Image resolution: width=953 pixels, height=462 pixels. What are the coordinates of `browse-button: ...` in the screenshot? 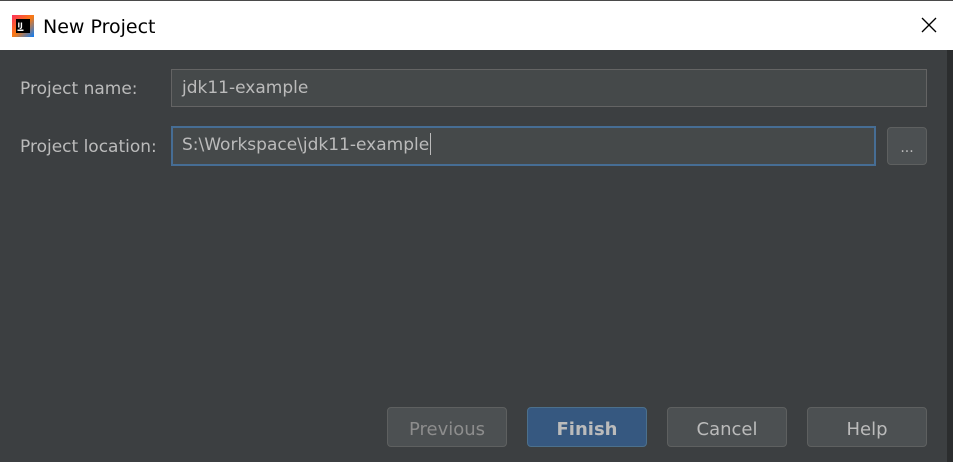 It's located at (907, 146).